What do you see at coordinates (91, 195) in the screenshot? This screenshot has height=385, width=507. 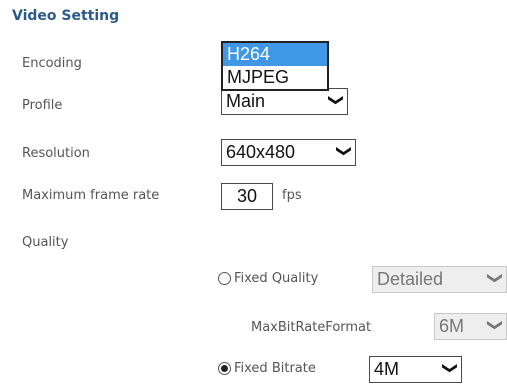 I see `frame-rate-label: Maximum frame rate` at bounding box center [91, 195].